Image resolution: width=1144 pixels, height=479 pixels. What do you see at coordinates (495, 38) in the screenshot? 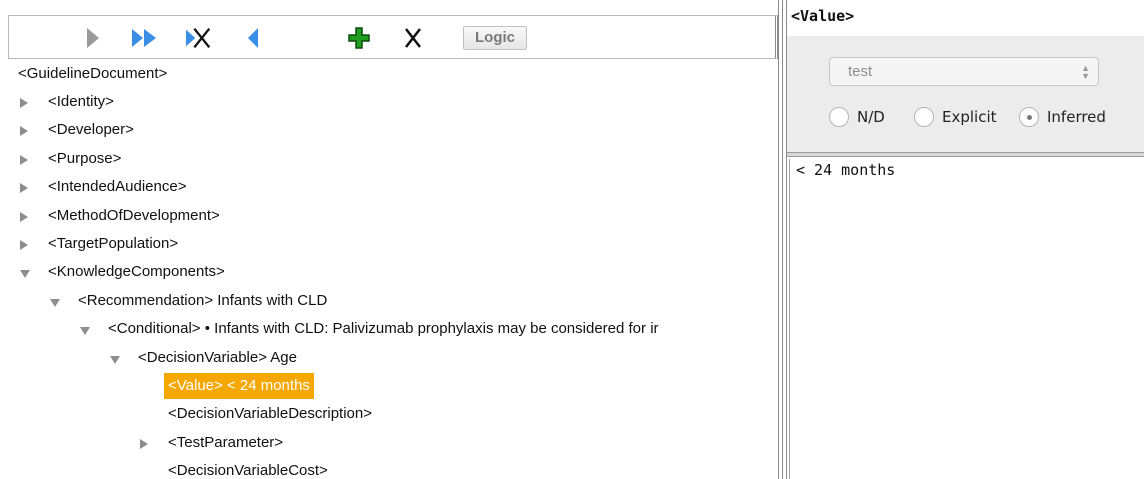
I see `logic-button: Logic` at bounding box center [495, 38].